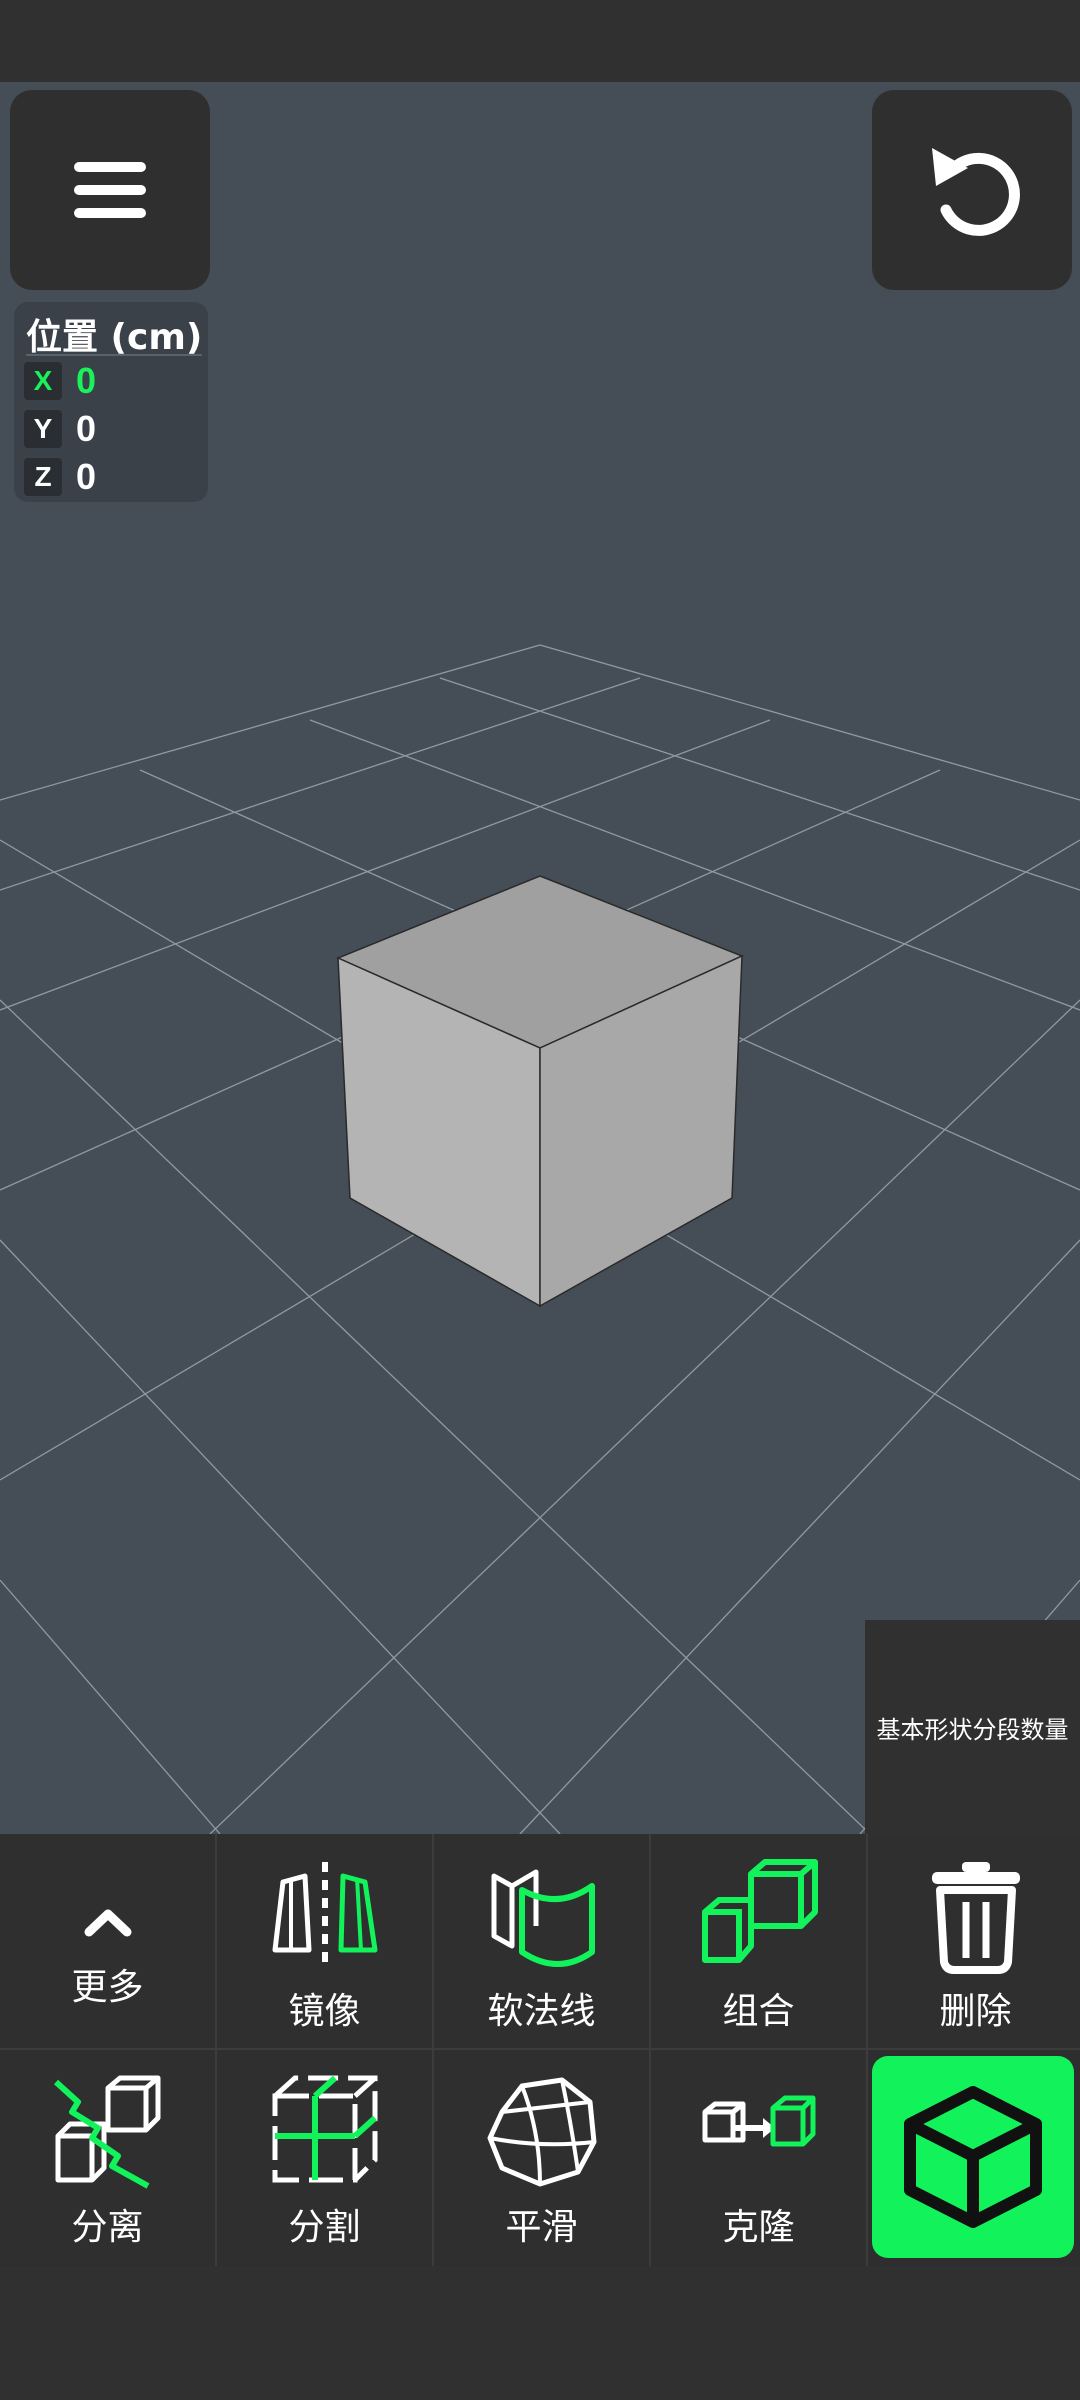 This screenshot has width=1080, height=2400. Describe the element at coordinates (86, 477) in the screenshot. I see `axis-value-z: 0` at that location.